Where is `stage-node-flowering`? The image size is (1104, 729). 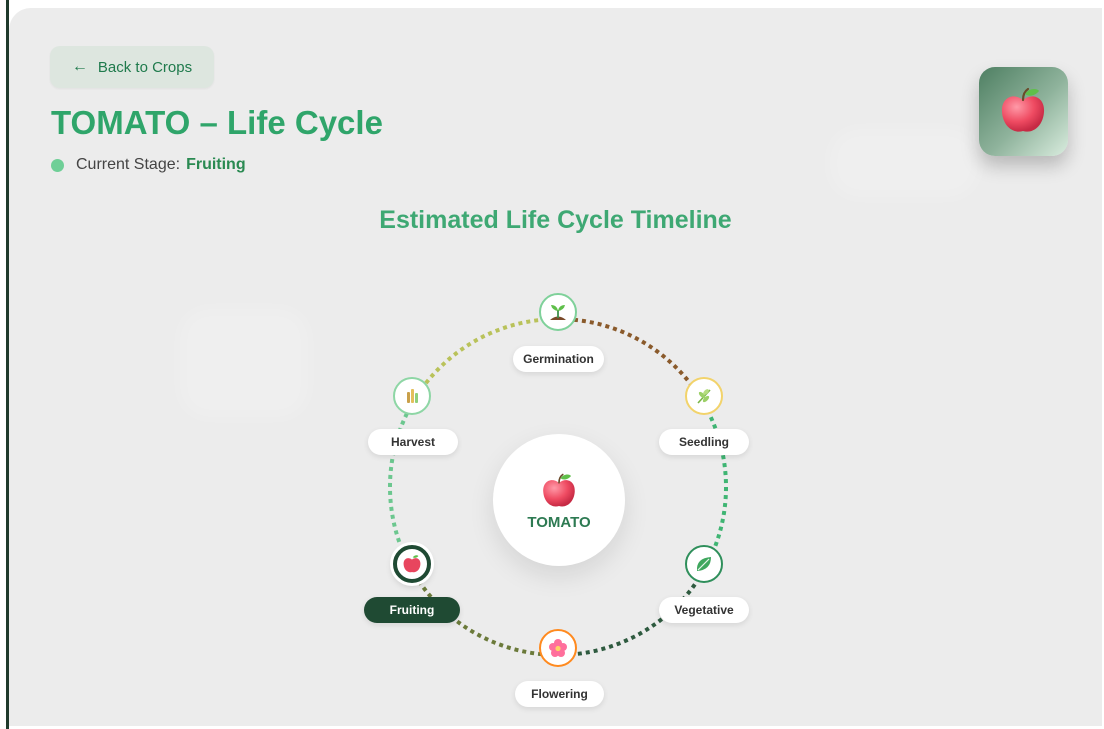 stage-node-flowering is located at coordinates (558, 648).